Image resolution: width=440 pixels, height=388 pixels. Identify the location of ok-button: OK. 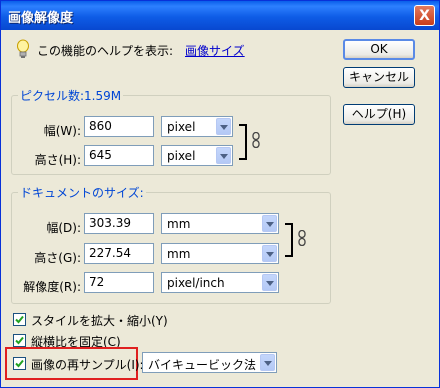
(379, 49).